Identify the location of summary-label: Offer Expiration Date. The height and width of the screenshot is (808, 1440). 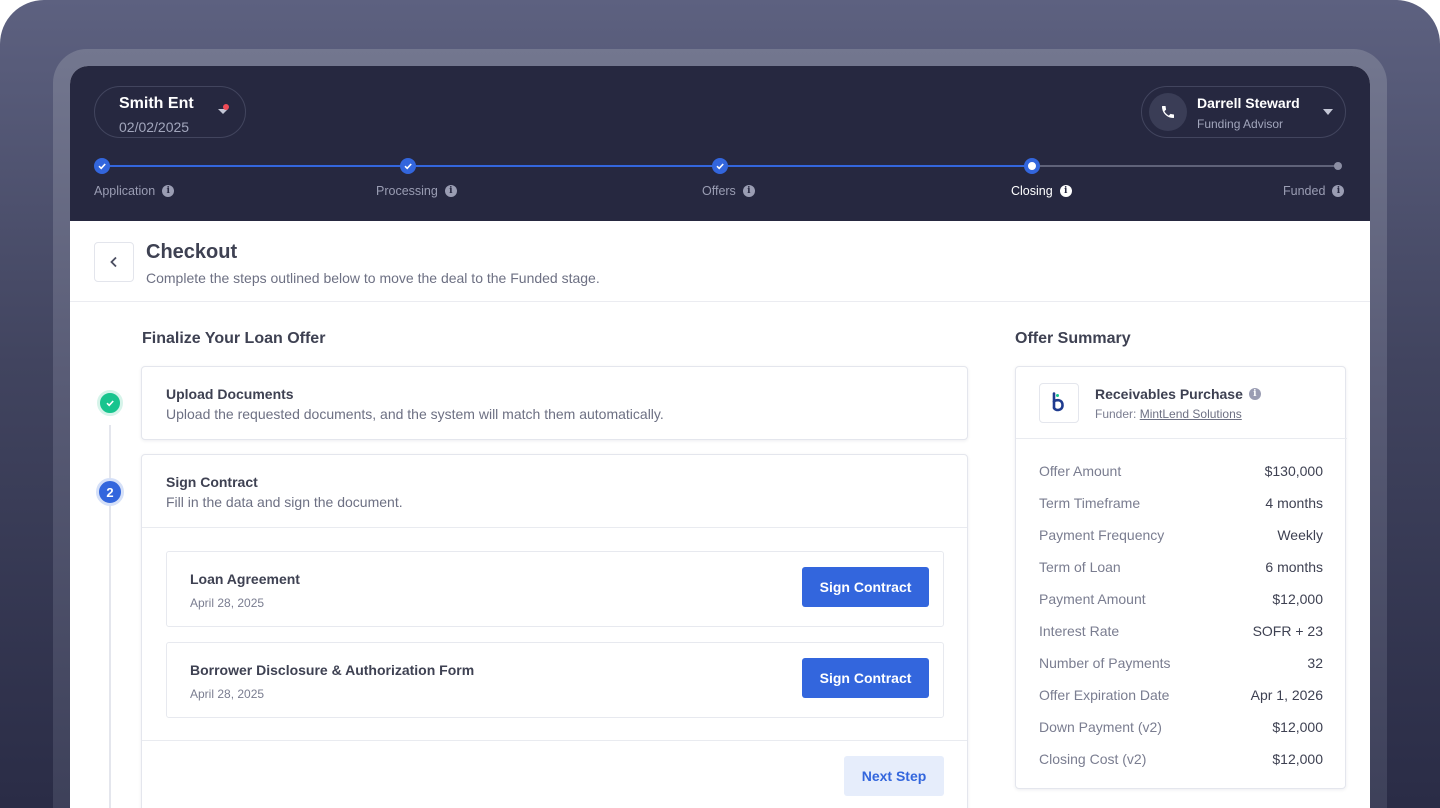
(1104, 695).